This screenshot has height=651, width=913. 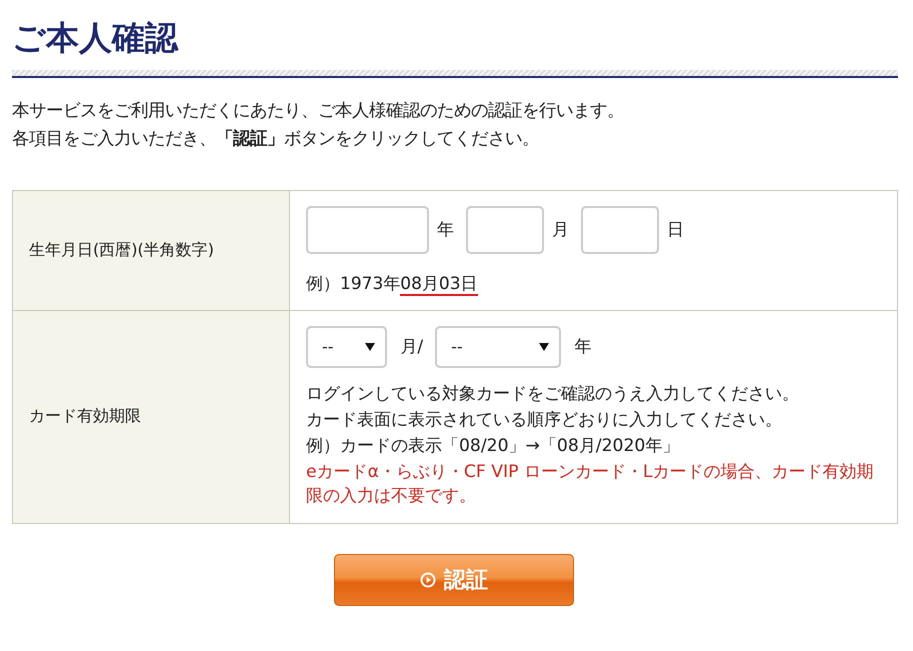 What do you see at coordinates (151, 417) in the screenshot?
I see `field-label: カード有効期限` at bounding box center [151, 417].